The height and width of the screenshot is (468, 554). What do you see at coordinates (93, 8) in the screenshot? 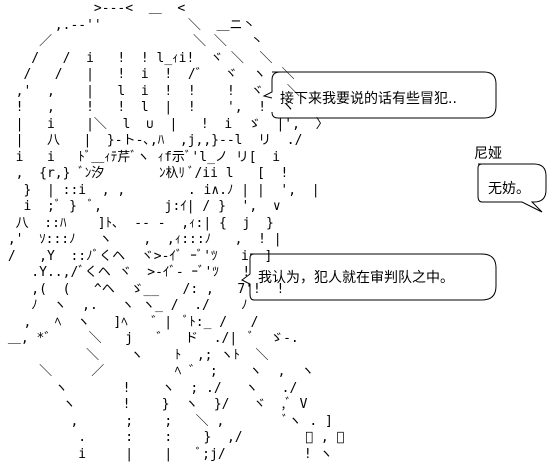
I see `ascii-art-line: >--‐< ＿ <` at bounding box center [93, 8].